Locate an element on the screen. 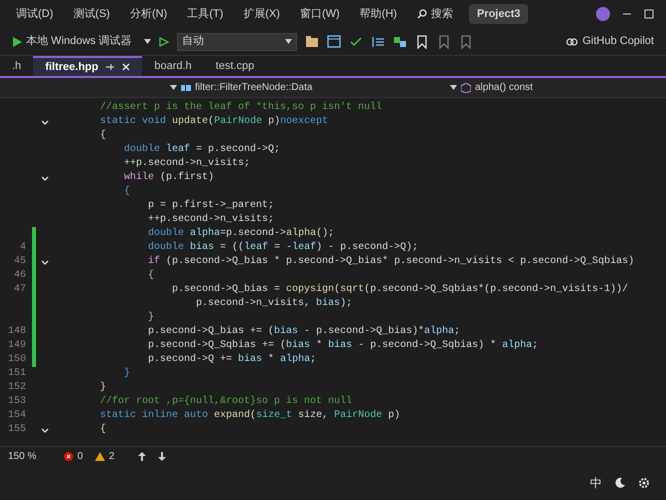  line-number: 46 is located at coordinates (20, 275).